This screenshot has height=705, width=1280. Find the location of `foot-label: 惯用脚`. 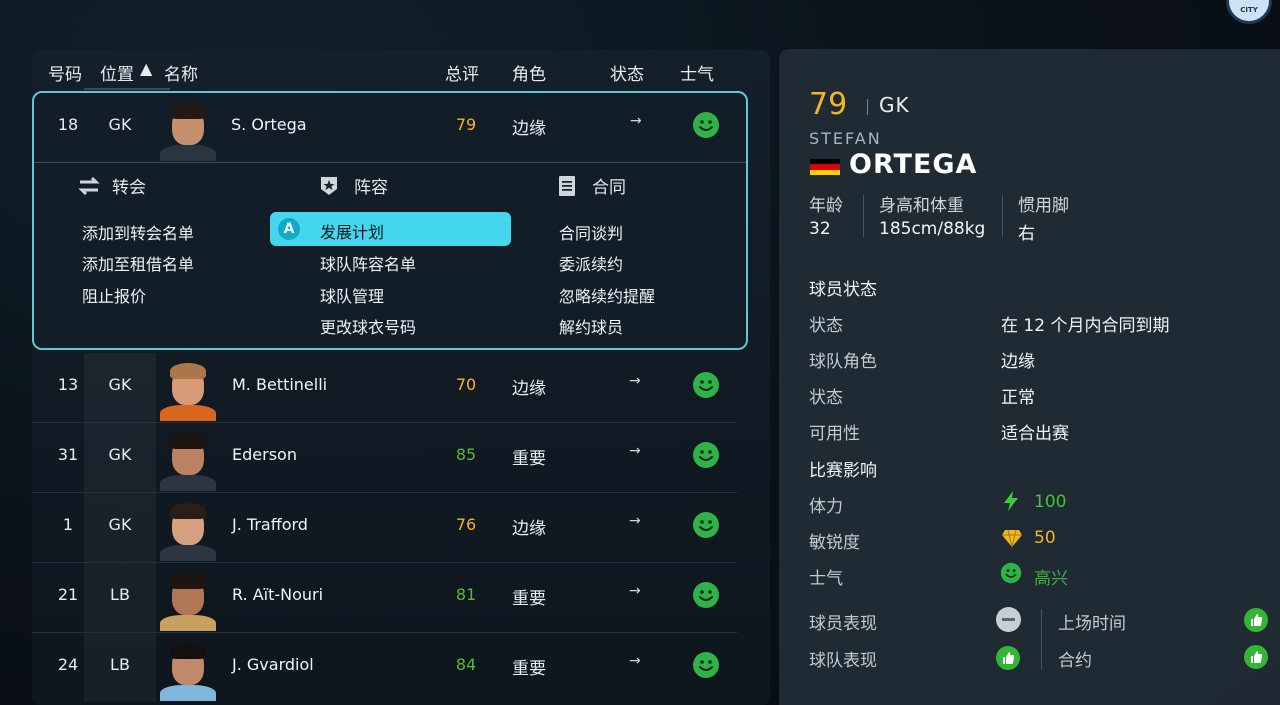

foot-label: 惯用脚 is located at coordinates (1043, 206).